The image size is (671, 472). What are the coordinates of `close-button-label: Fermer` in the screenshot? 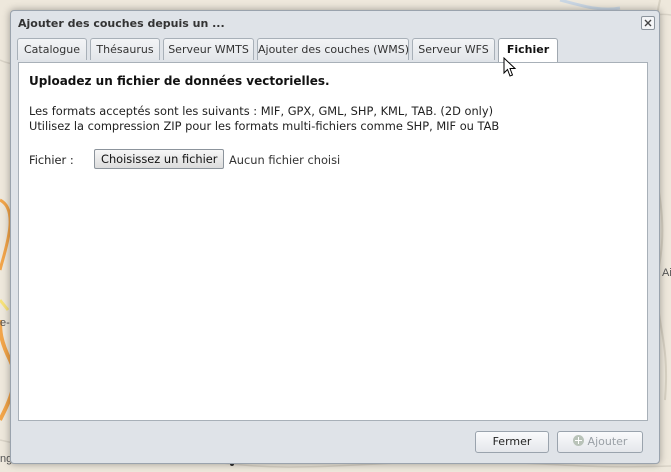 It's located at (512, 441).